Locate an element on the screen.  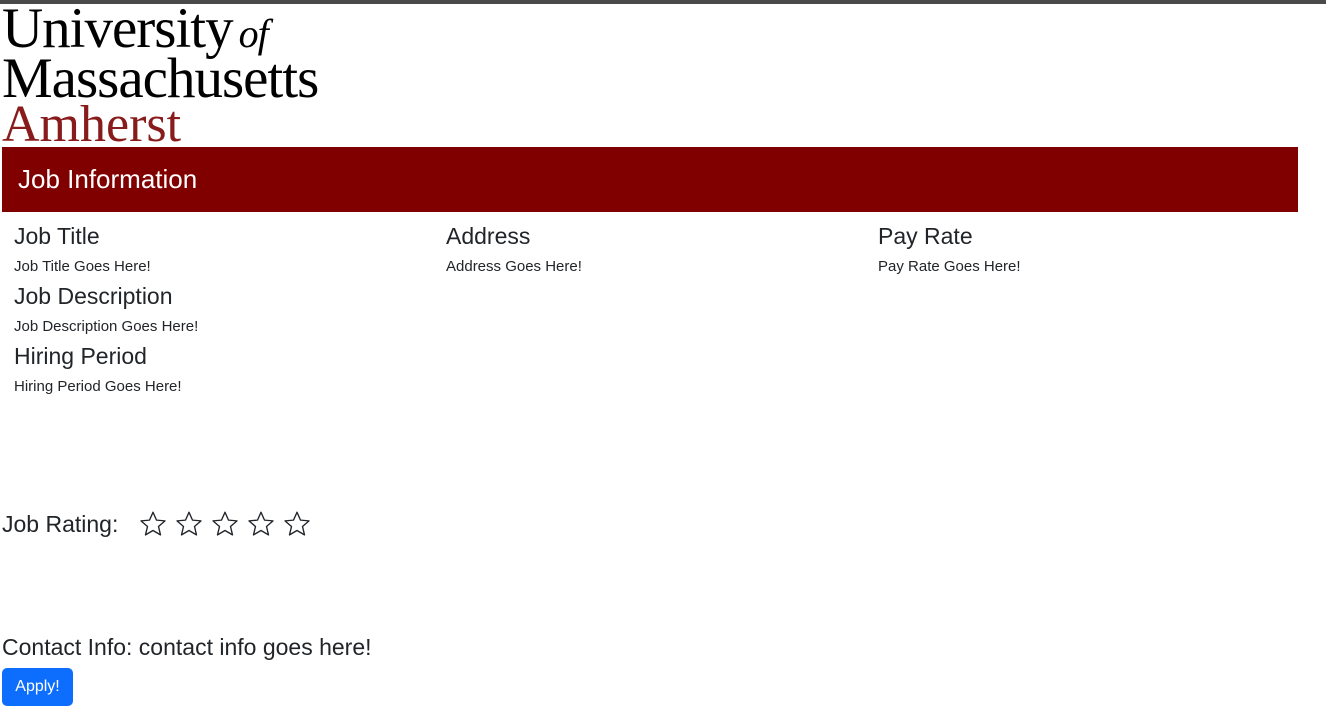
star-rating-widget is located at coordinates (225, 524).